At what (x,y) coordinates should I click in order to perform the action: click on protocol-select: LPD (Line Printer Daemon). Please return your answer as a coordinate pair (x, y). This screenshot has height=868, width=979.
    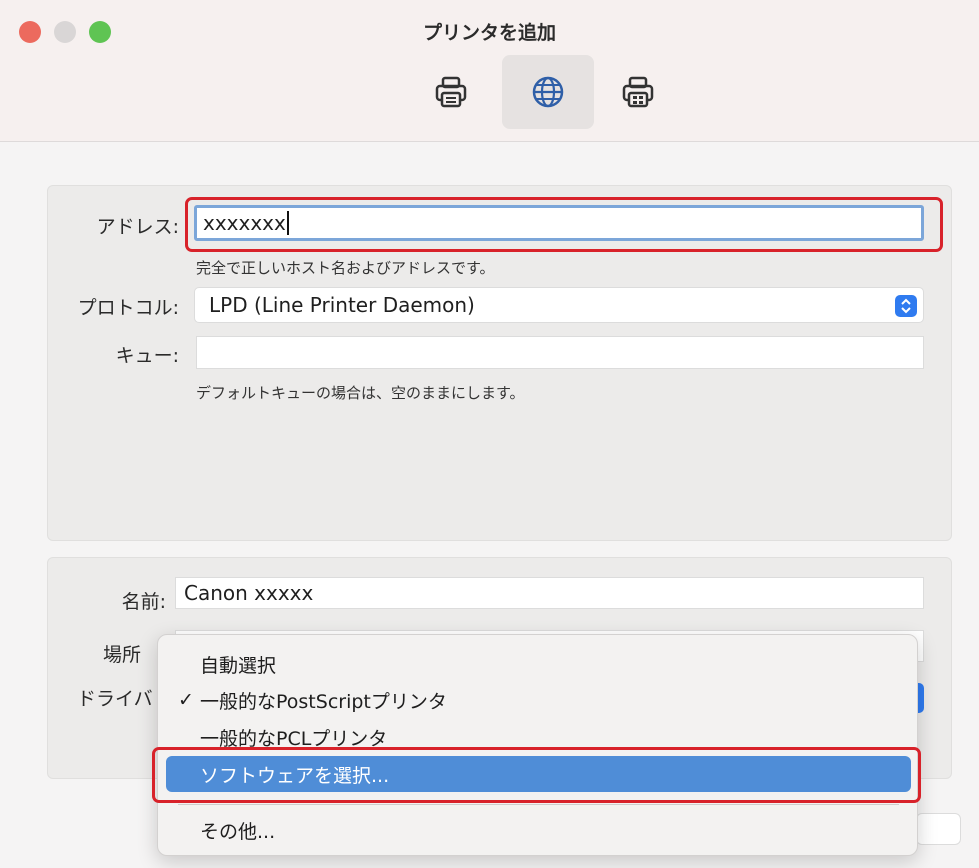
    Looking at the image, I should click on (559, 305).